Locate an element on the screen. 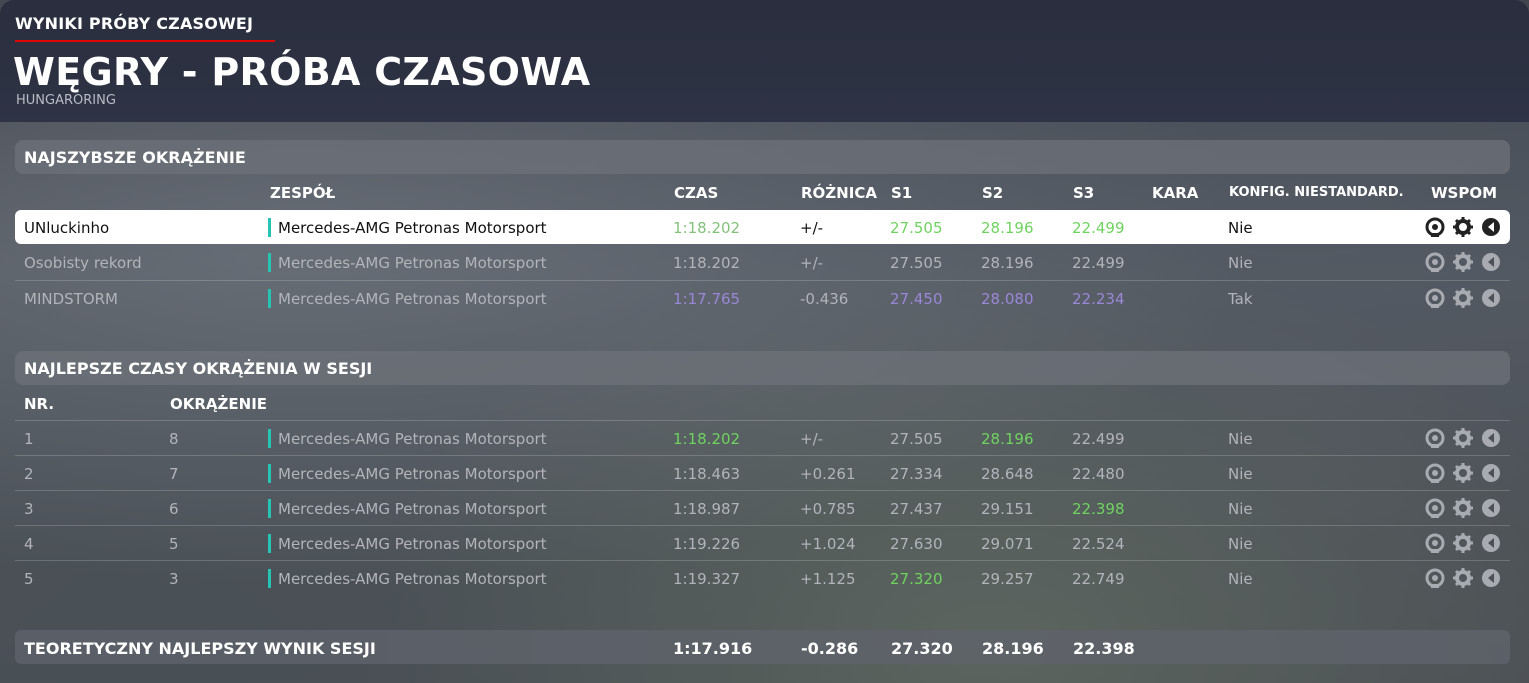  sector-1: 27.437 is located at coordinates (916, 509).